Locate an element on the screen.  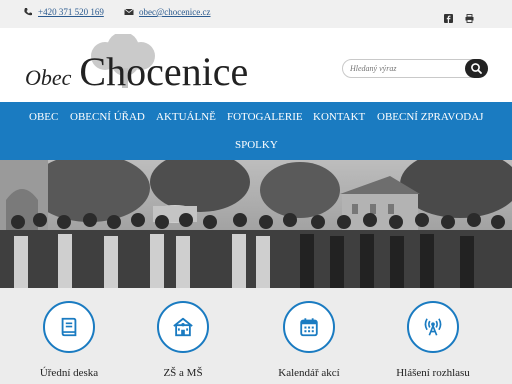
envelope-icon is located at coordinates (129, 11).